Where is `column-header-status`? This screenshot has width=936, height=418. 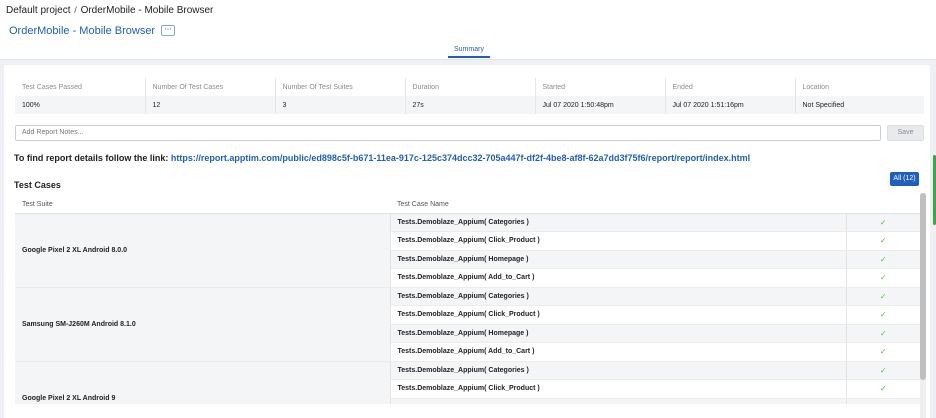
column-header-status is located at coordinates (883, 205).